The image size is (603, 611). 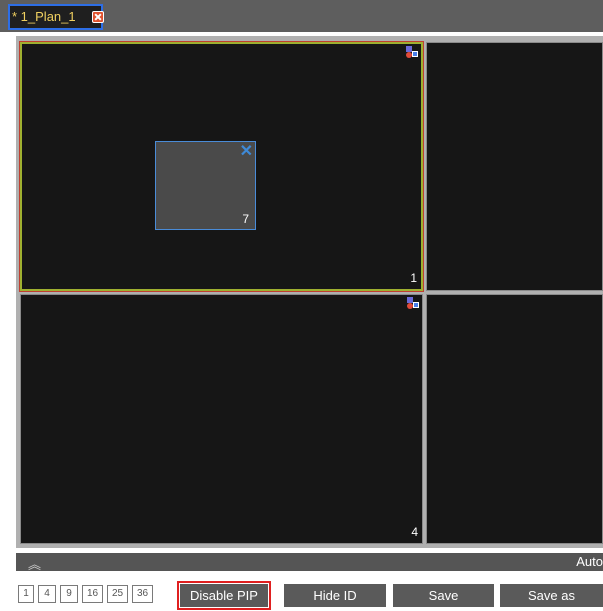 I want to click on pip-window: ✕ 7, so click(x=205, y=185).